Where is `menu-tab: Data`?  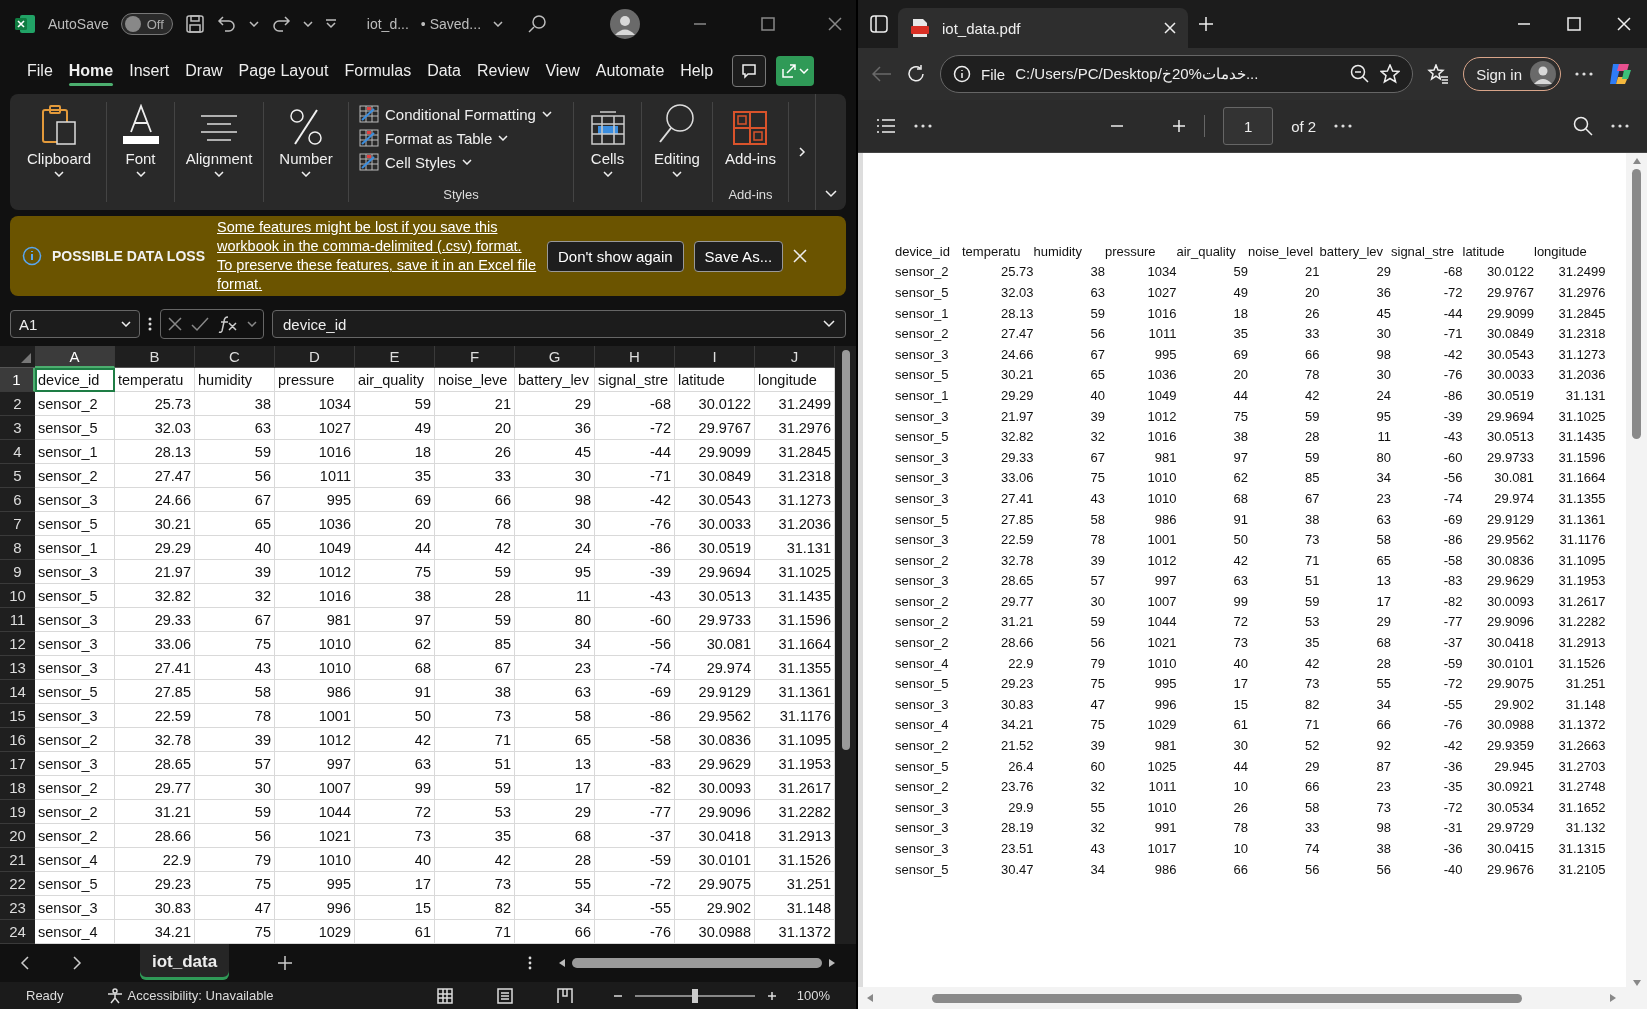 menu-tab: Data is located at coordinates (444, 71).